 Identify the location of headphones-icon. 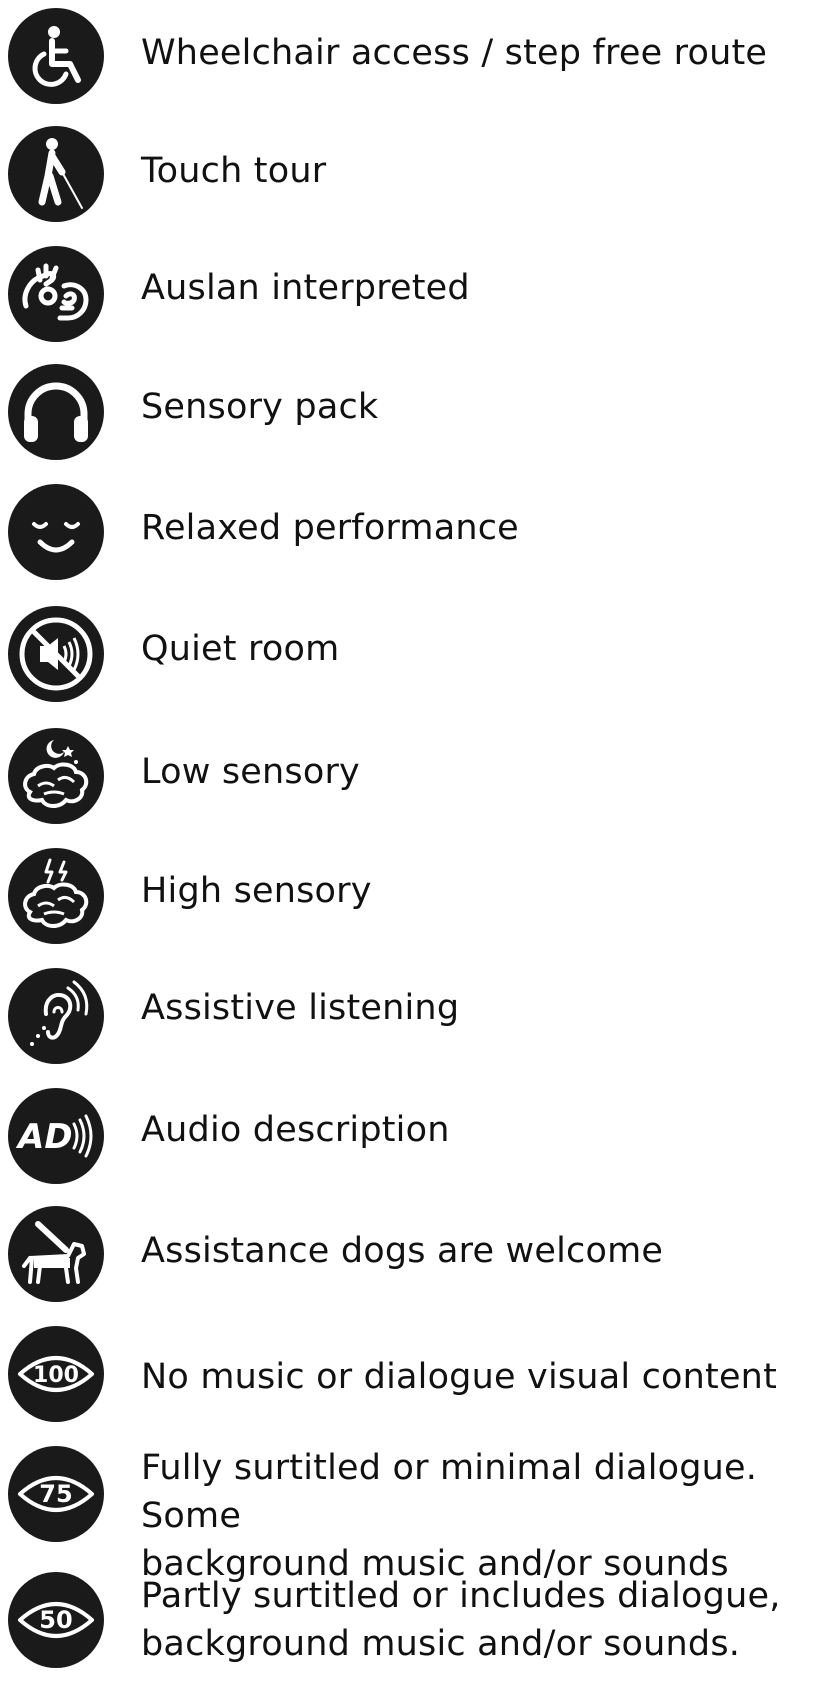
(56, 412).